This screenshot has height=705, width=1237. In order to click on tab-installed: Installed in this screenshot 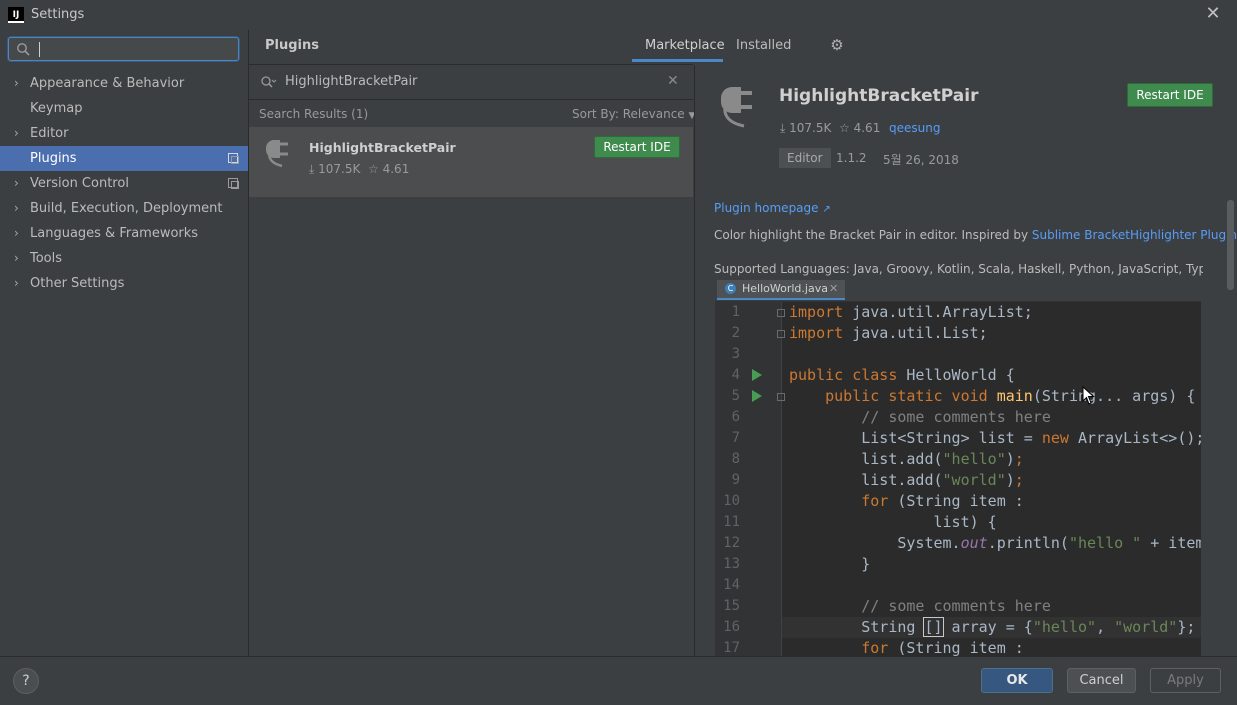, I will do `click(763, 45)`.